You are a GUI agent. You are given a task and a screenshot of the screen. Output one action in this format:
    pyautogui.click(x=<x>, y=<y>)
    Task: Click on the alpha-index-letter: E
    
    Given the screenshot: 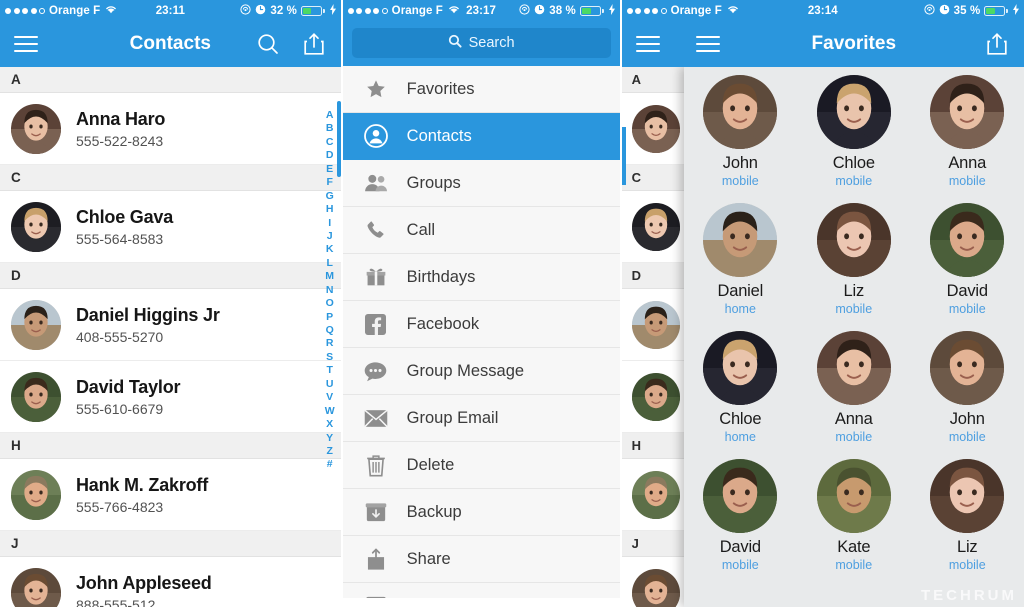 What is the action you would take?
    pyautogui.click(x=329, y=169)
    